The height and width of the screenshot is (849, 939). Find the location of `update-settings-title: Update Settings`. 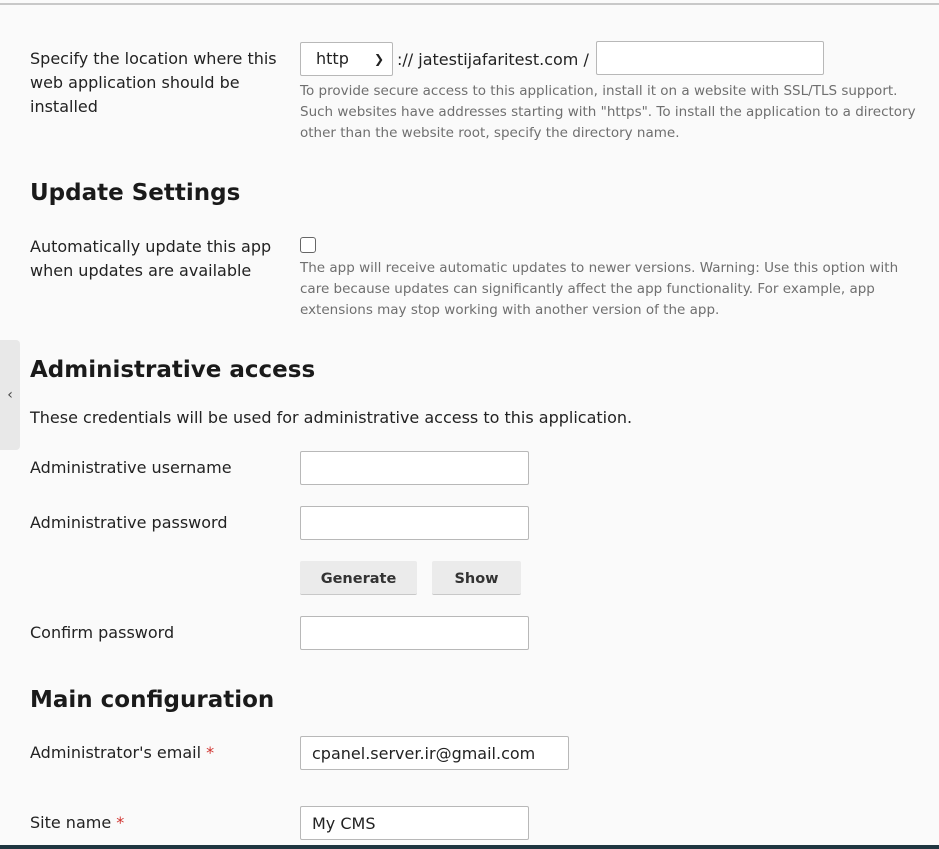

update-settings-title: Update Settings is located at coordinates (135, 193).